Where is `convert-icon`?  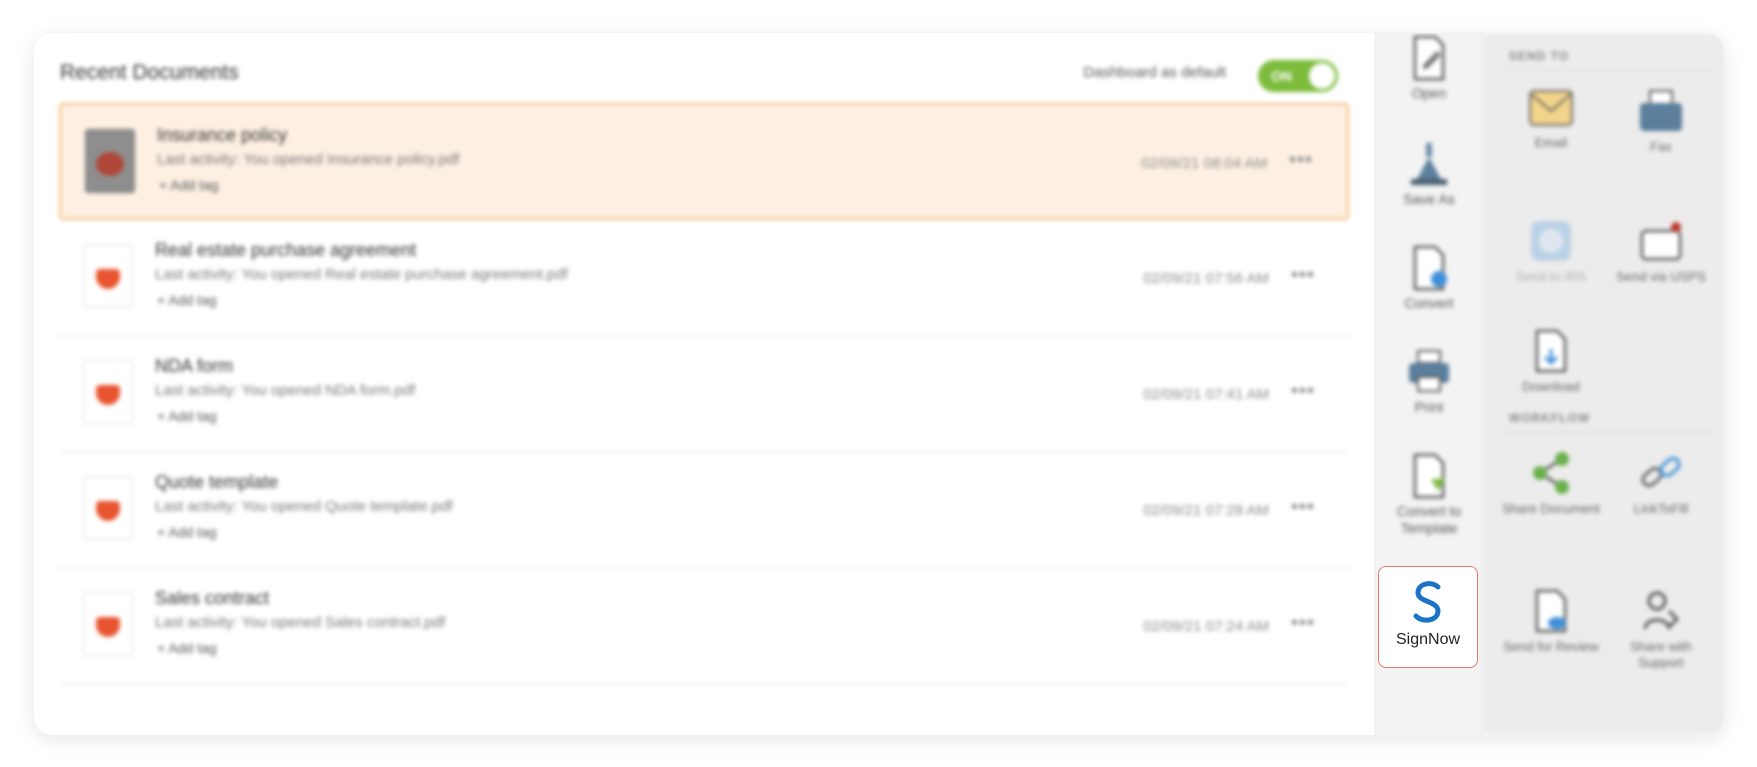 convert-icon is located at coordinates (1430, 268).